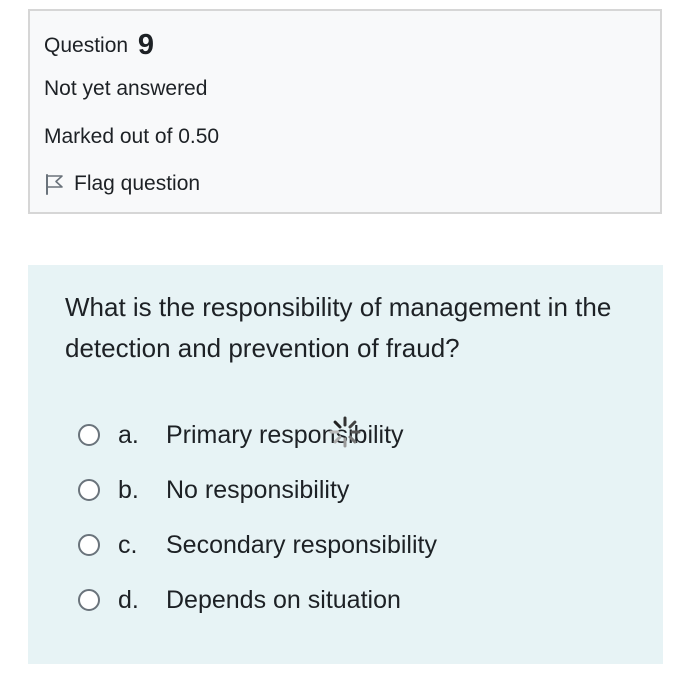  I want to click on flag-question-label: Flag question, so click(137, 183).